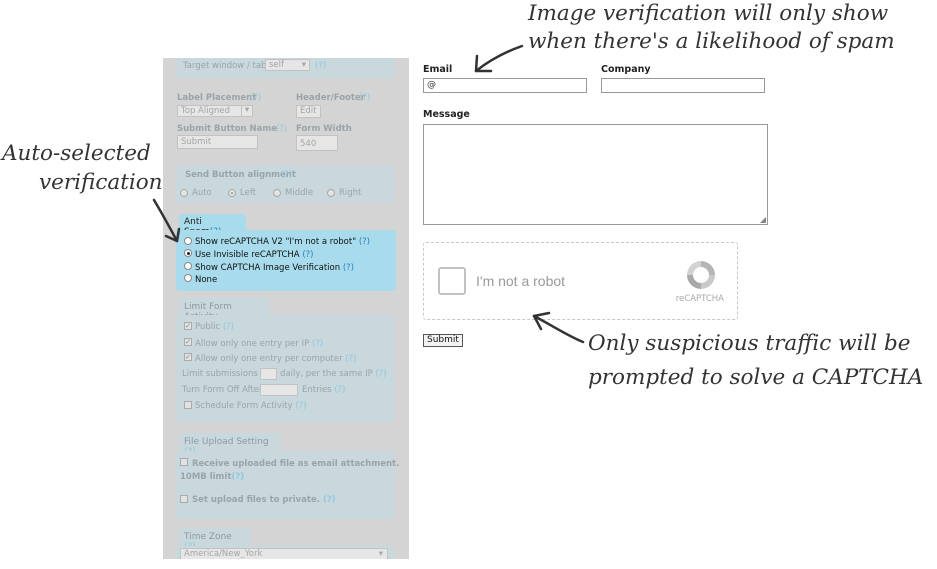 The image size is (937, 569). What do you see at coordinates (558, 327) in the screenshot?
I see `arrow-to-captcha-icon` at bounding box center [558, 327].